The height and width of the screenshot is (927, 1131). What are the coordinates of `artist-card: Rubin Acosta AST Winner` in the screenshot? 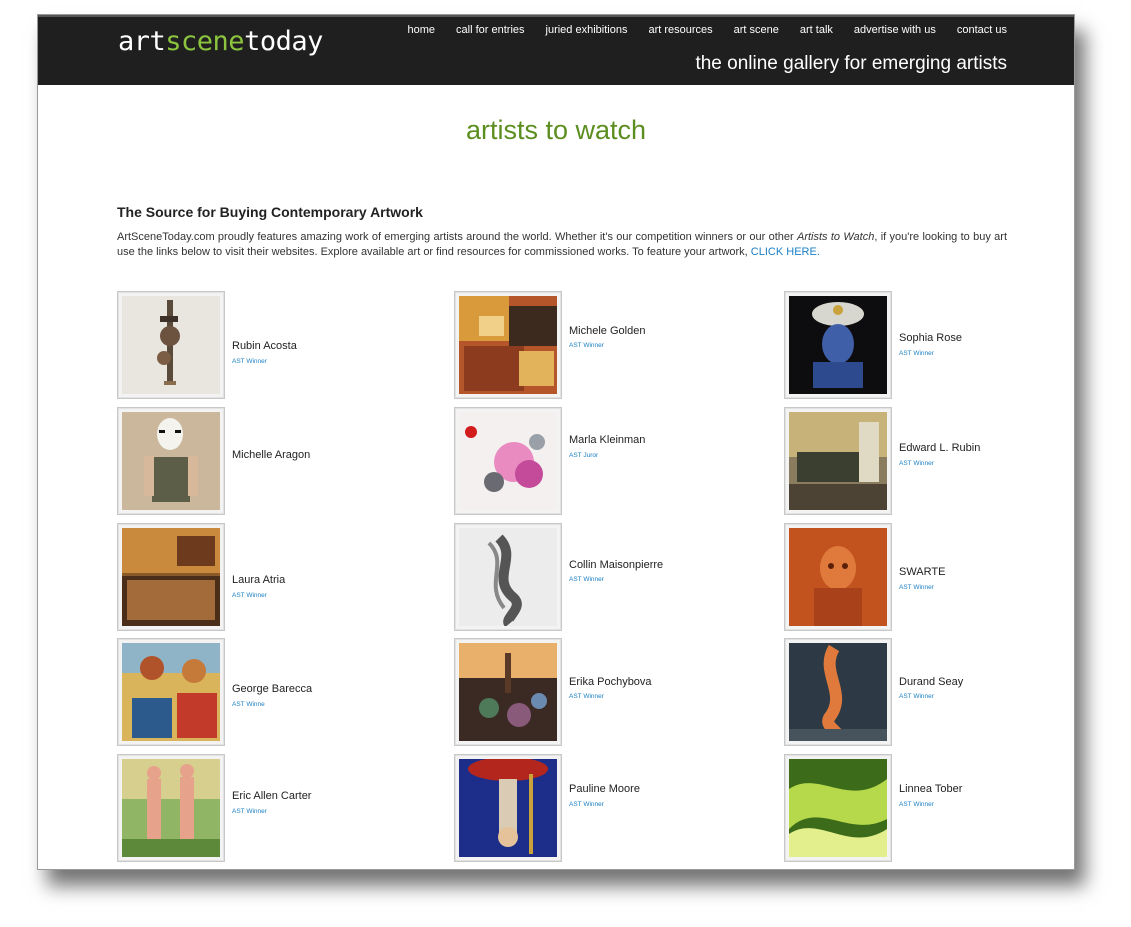 It's located at (267, 345).